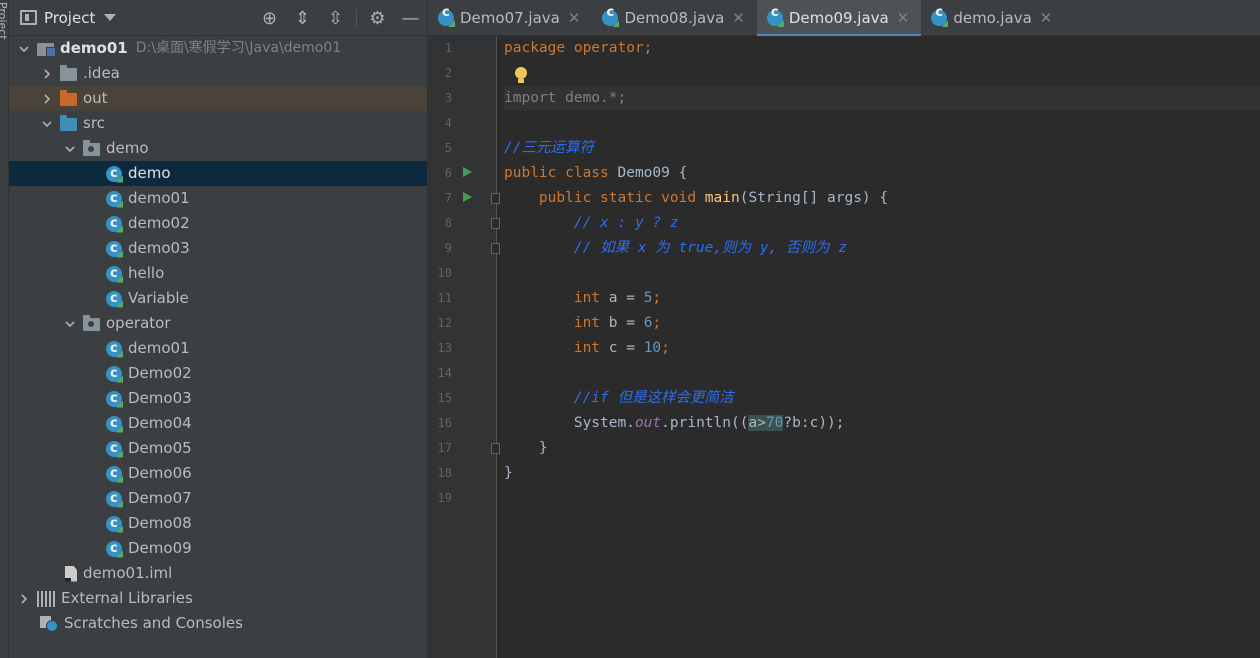 The image size is (1260, 658). I want to click on folder-icon, so click(68, 73).